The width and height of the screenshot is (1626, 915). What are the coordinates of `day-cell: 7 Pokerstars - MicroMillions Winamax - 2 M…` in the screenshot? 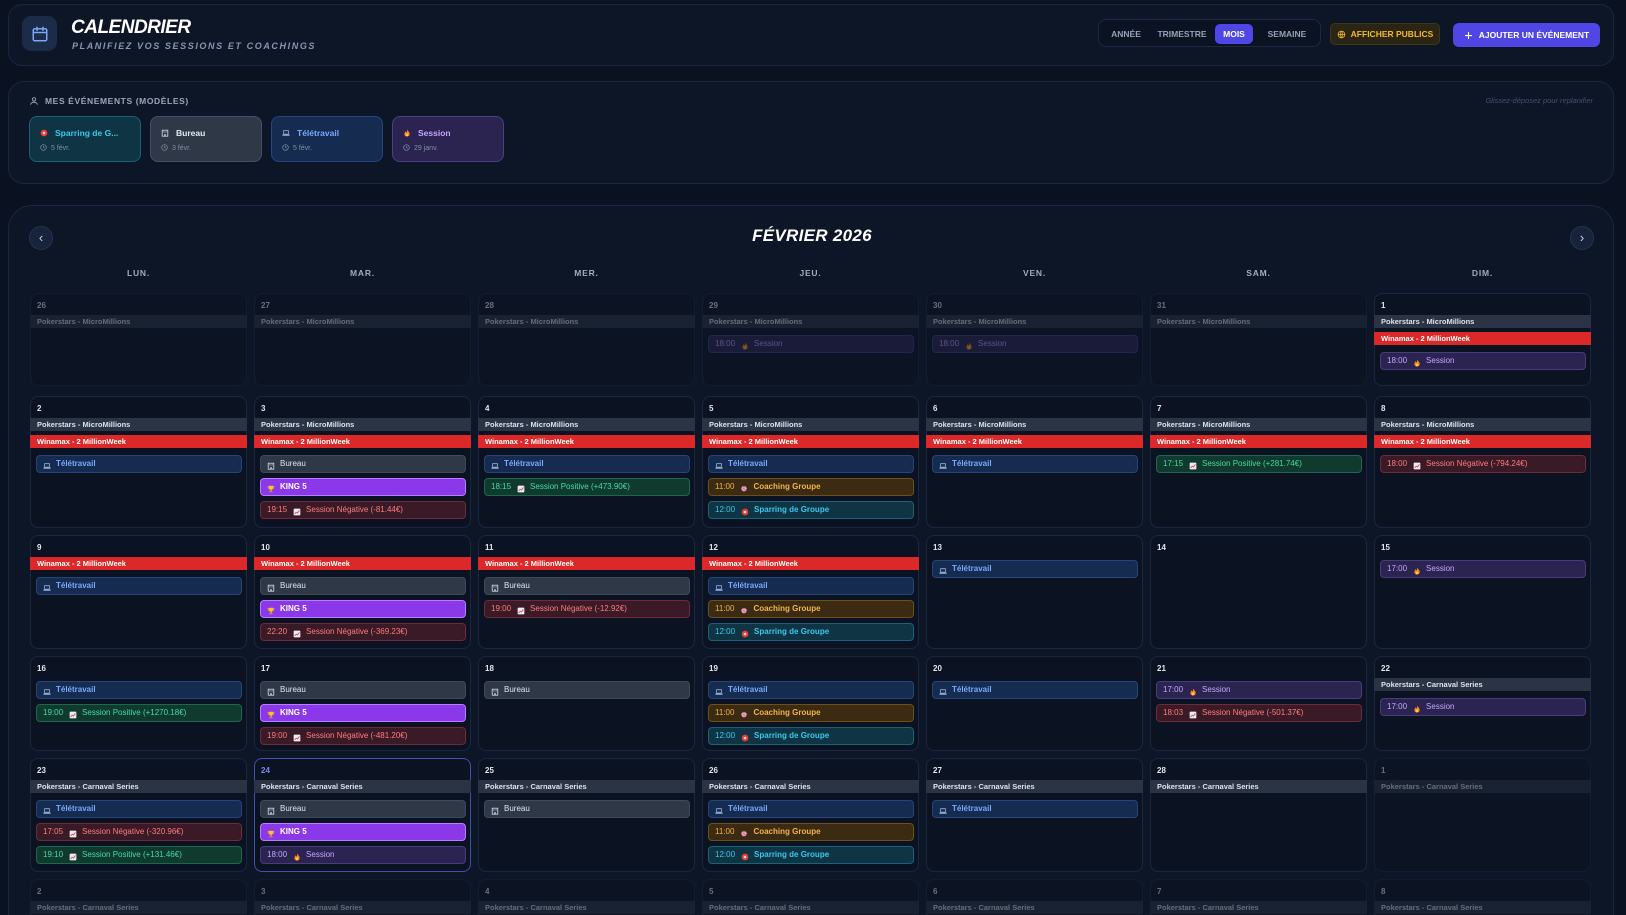 It's located at (1258, 462).